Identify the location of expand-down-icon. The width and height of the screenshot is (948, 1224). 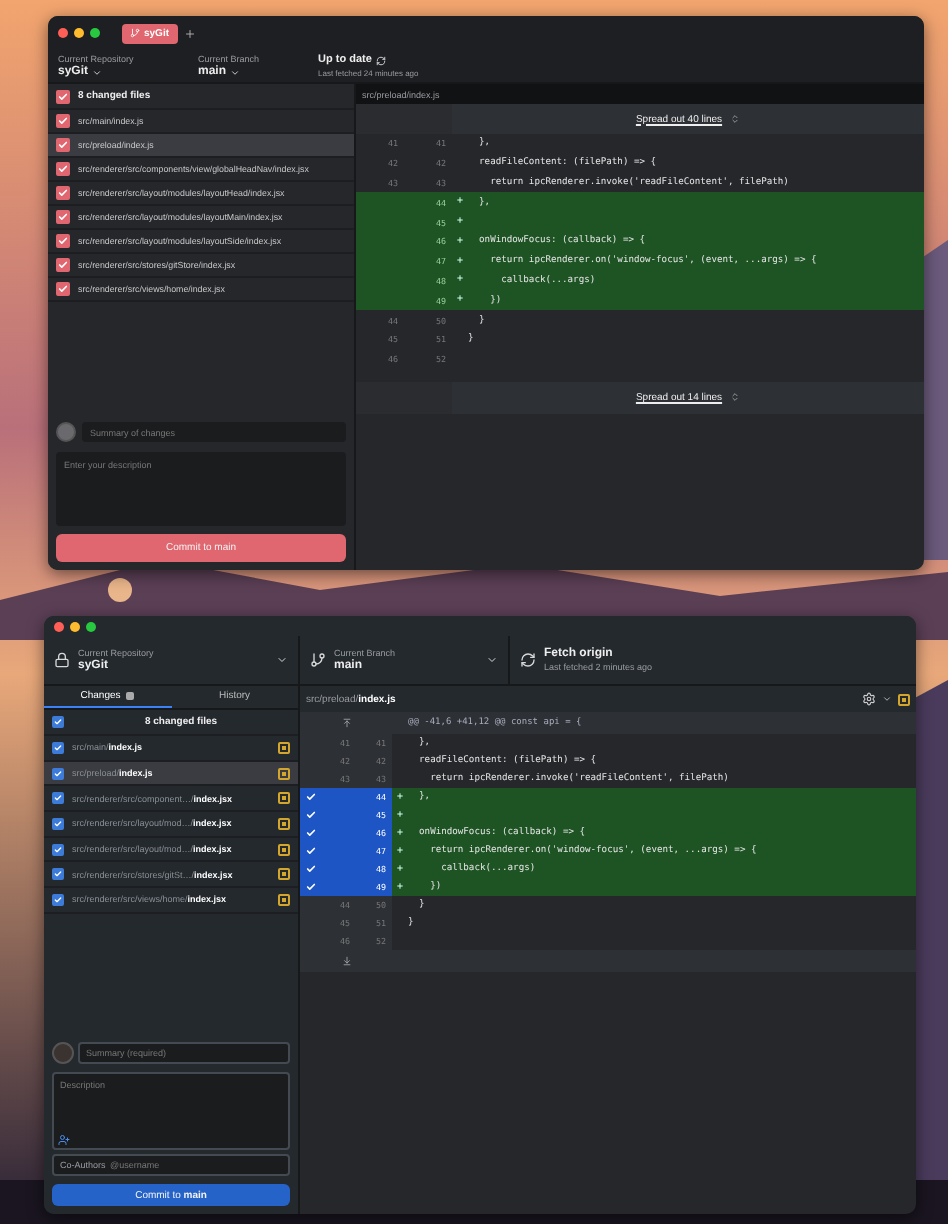
(346, 961).